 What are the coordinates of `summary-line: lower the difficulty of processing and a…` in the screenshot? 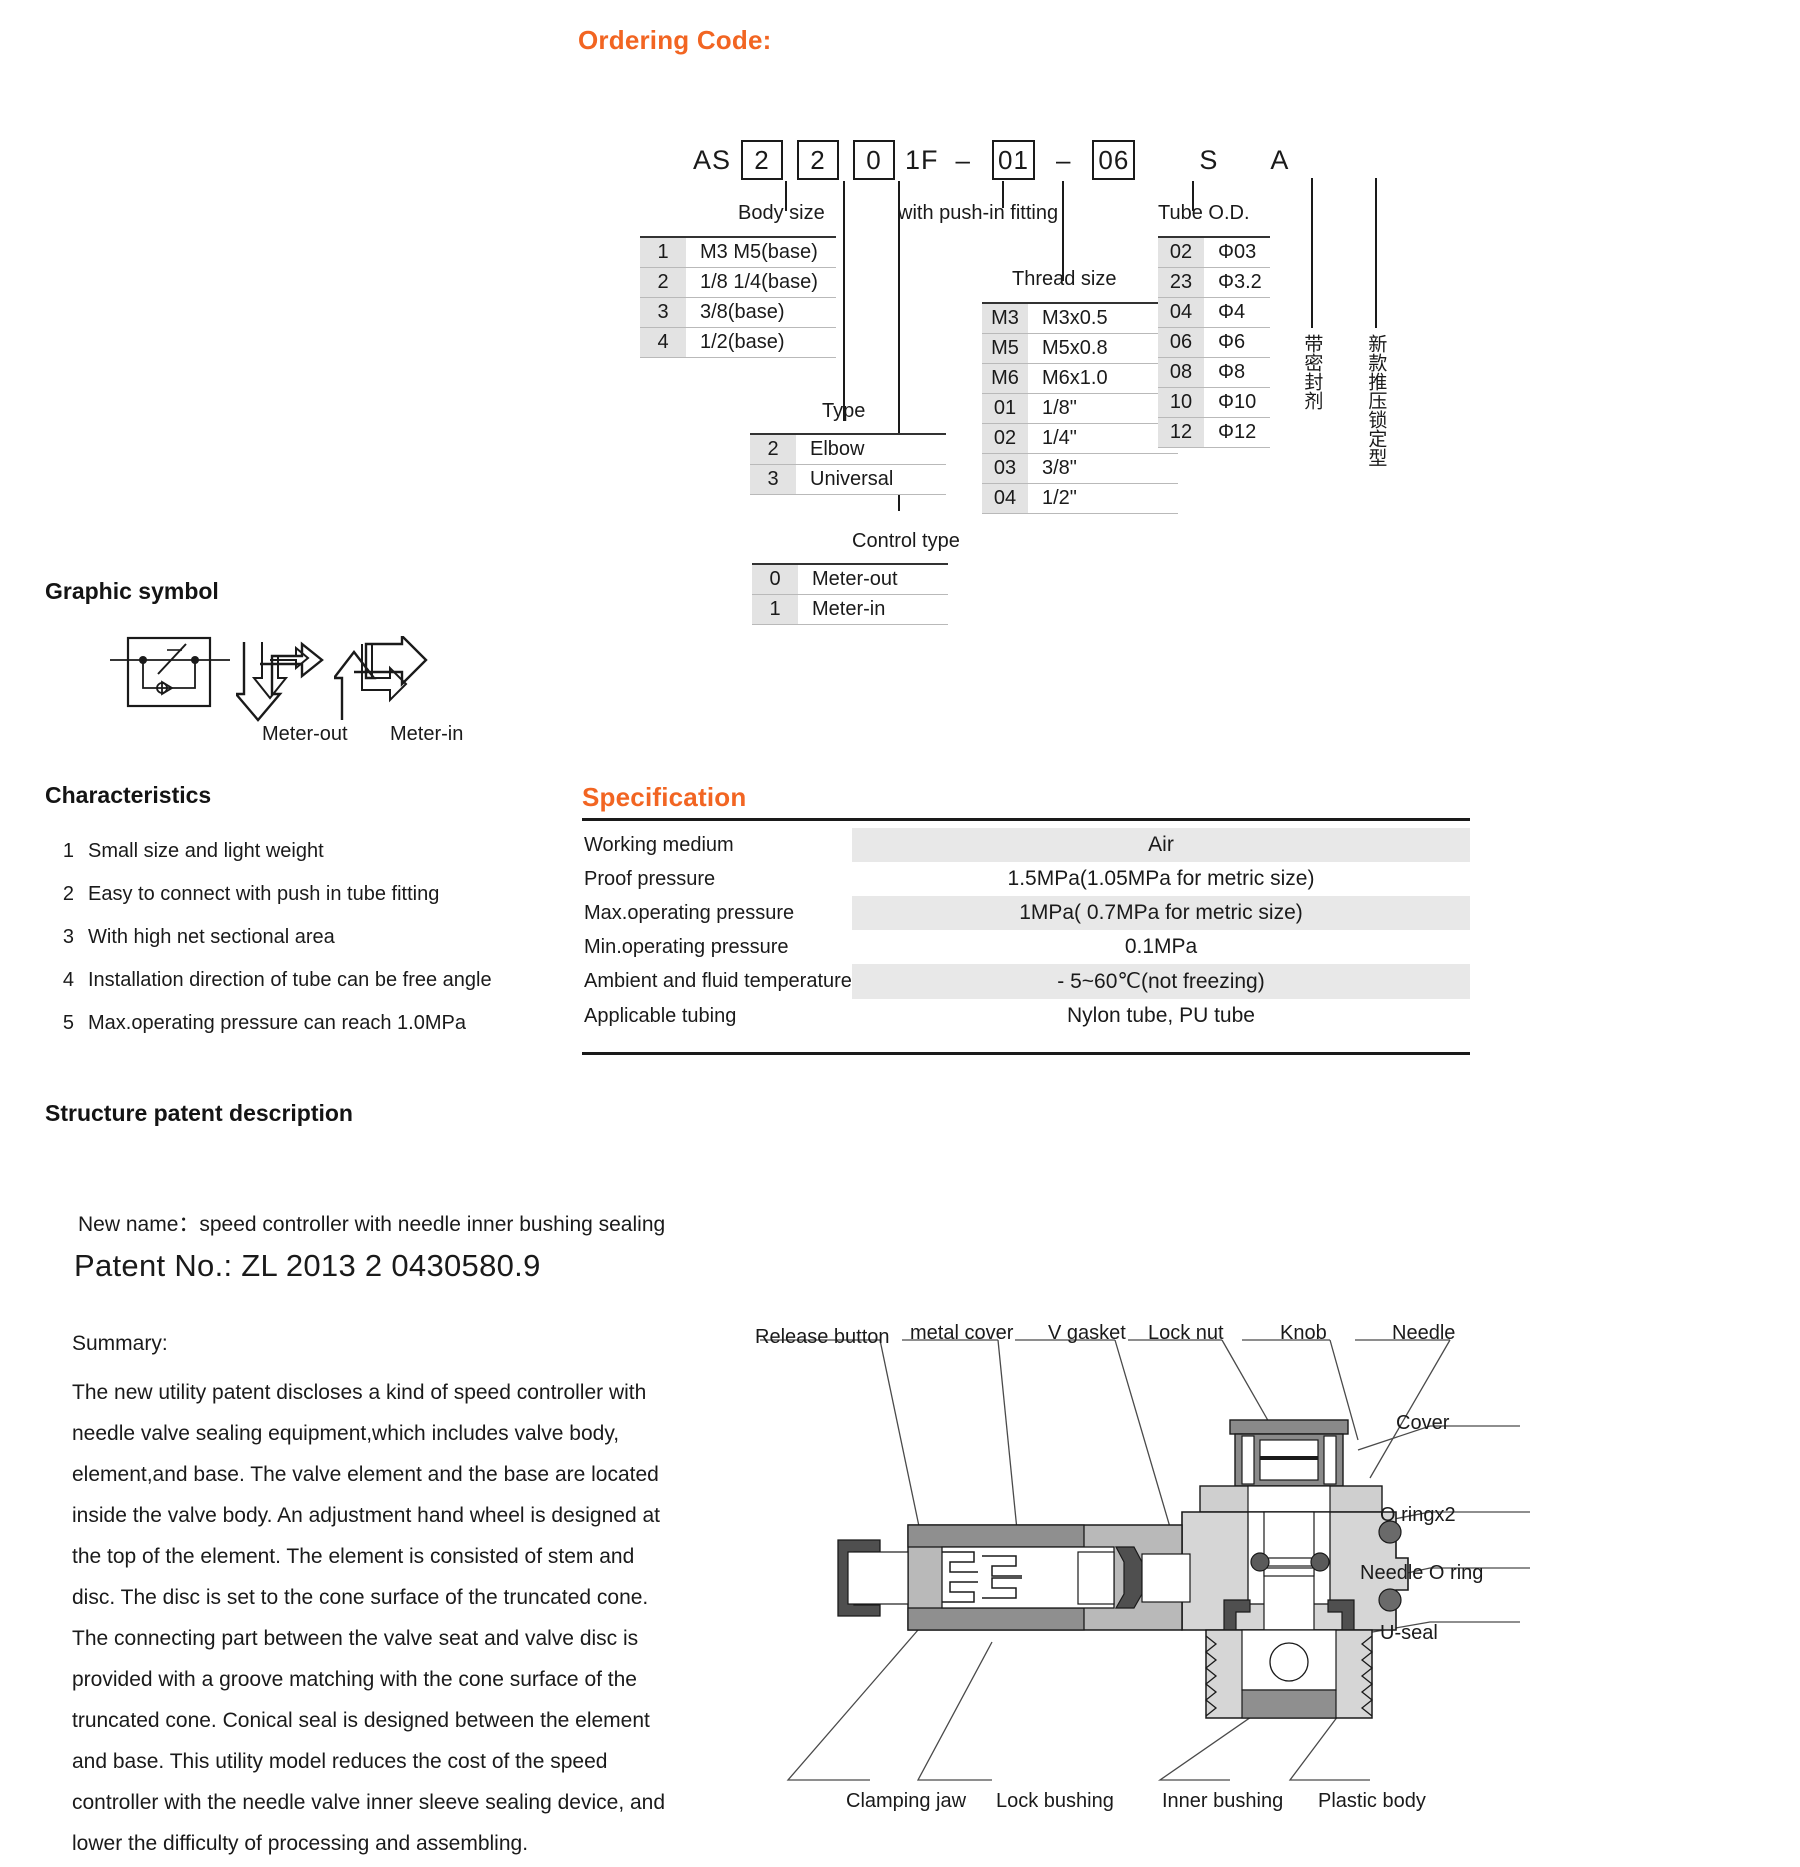 It's located at (300, 1843).